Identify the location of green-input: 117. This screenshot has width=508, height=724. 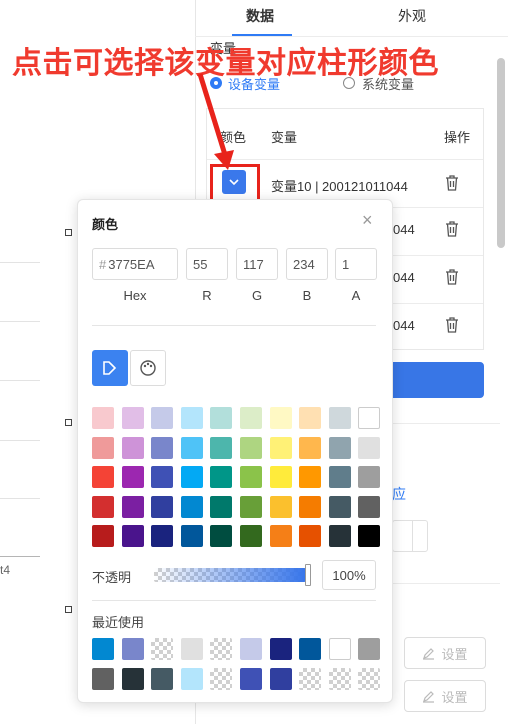
(257, 264).